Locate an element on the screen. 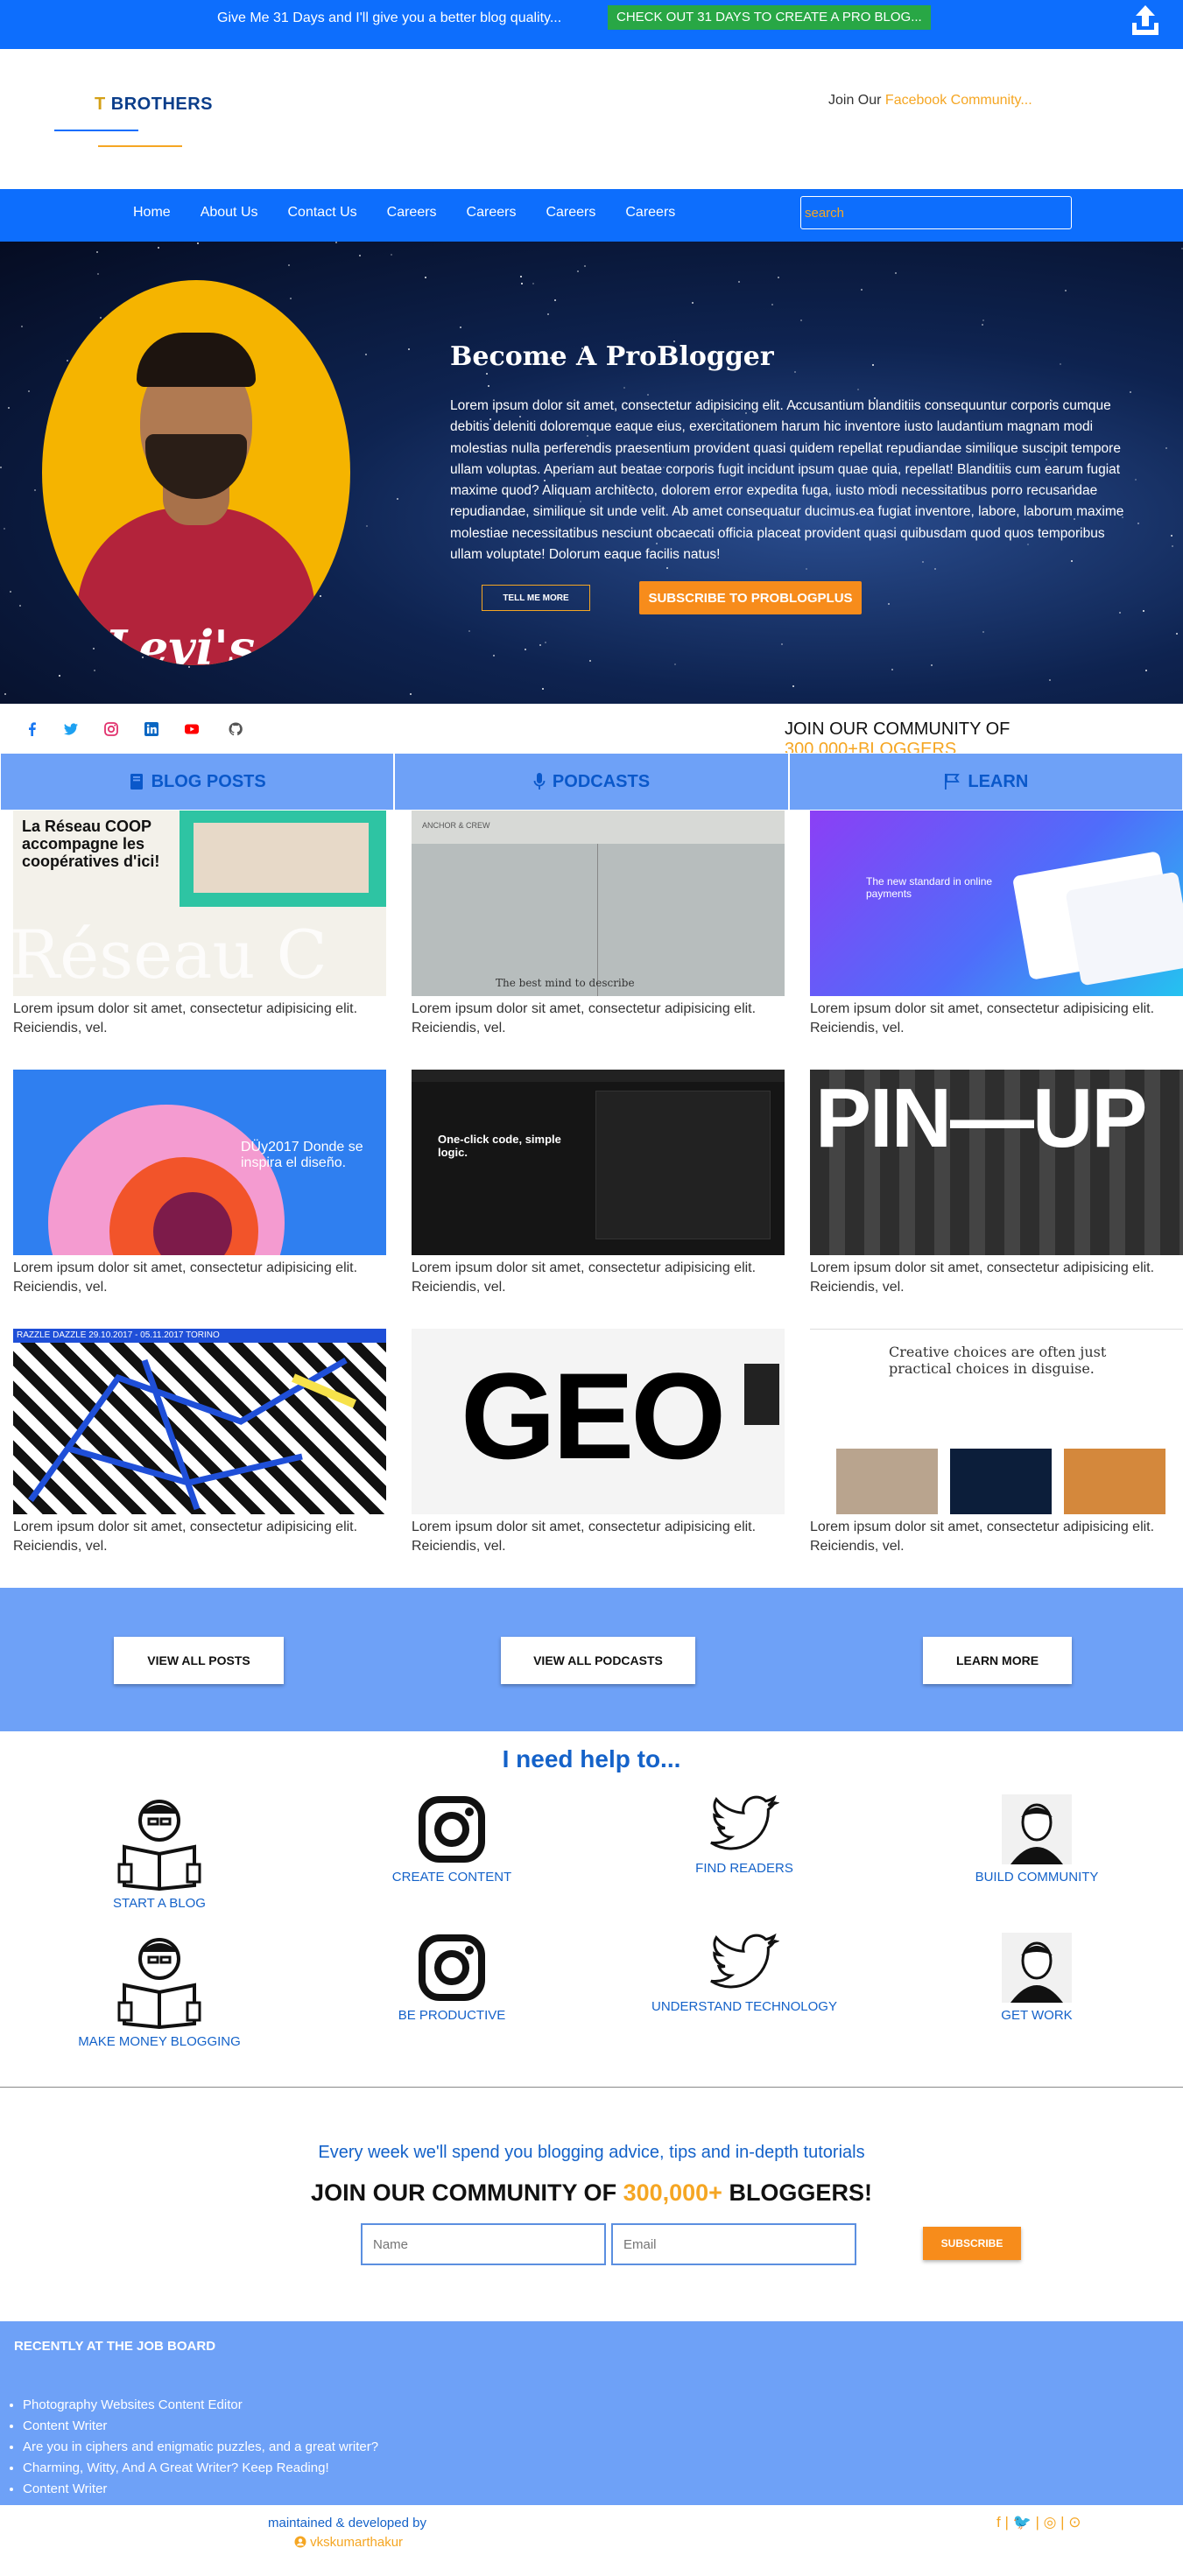 Image resolution: width=1183 pixels, height=2576 pixels. post-thumbnail: ANCHOR & CREW The best mind to describe is located at coordinates (598, 903).